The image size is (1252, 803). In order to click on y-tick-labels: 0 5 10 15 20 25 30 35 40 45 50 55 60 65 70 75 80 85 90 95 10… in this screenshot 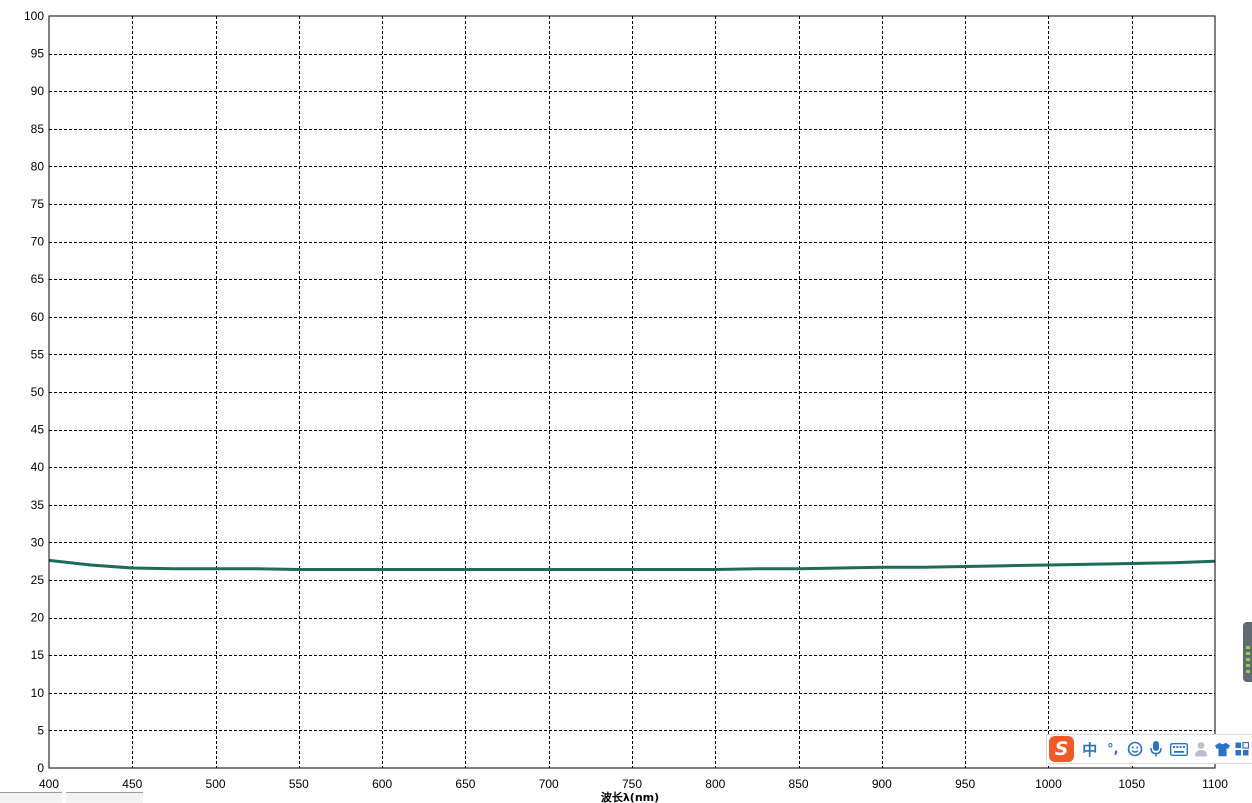, I will do `click(34, 392)`.